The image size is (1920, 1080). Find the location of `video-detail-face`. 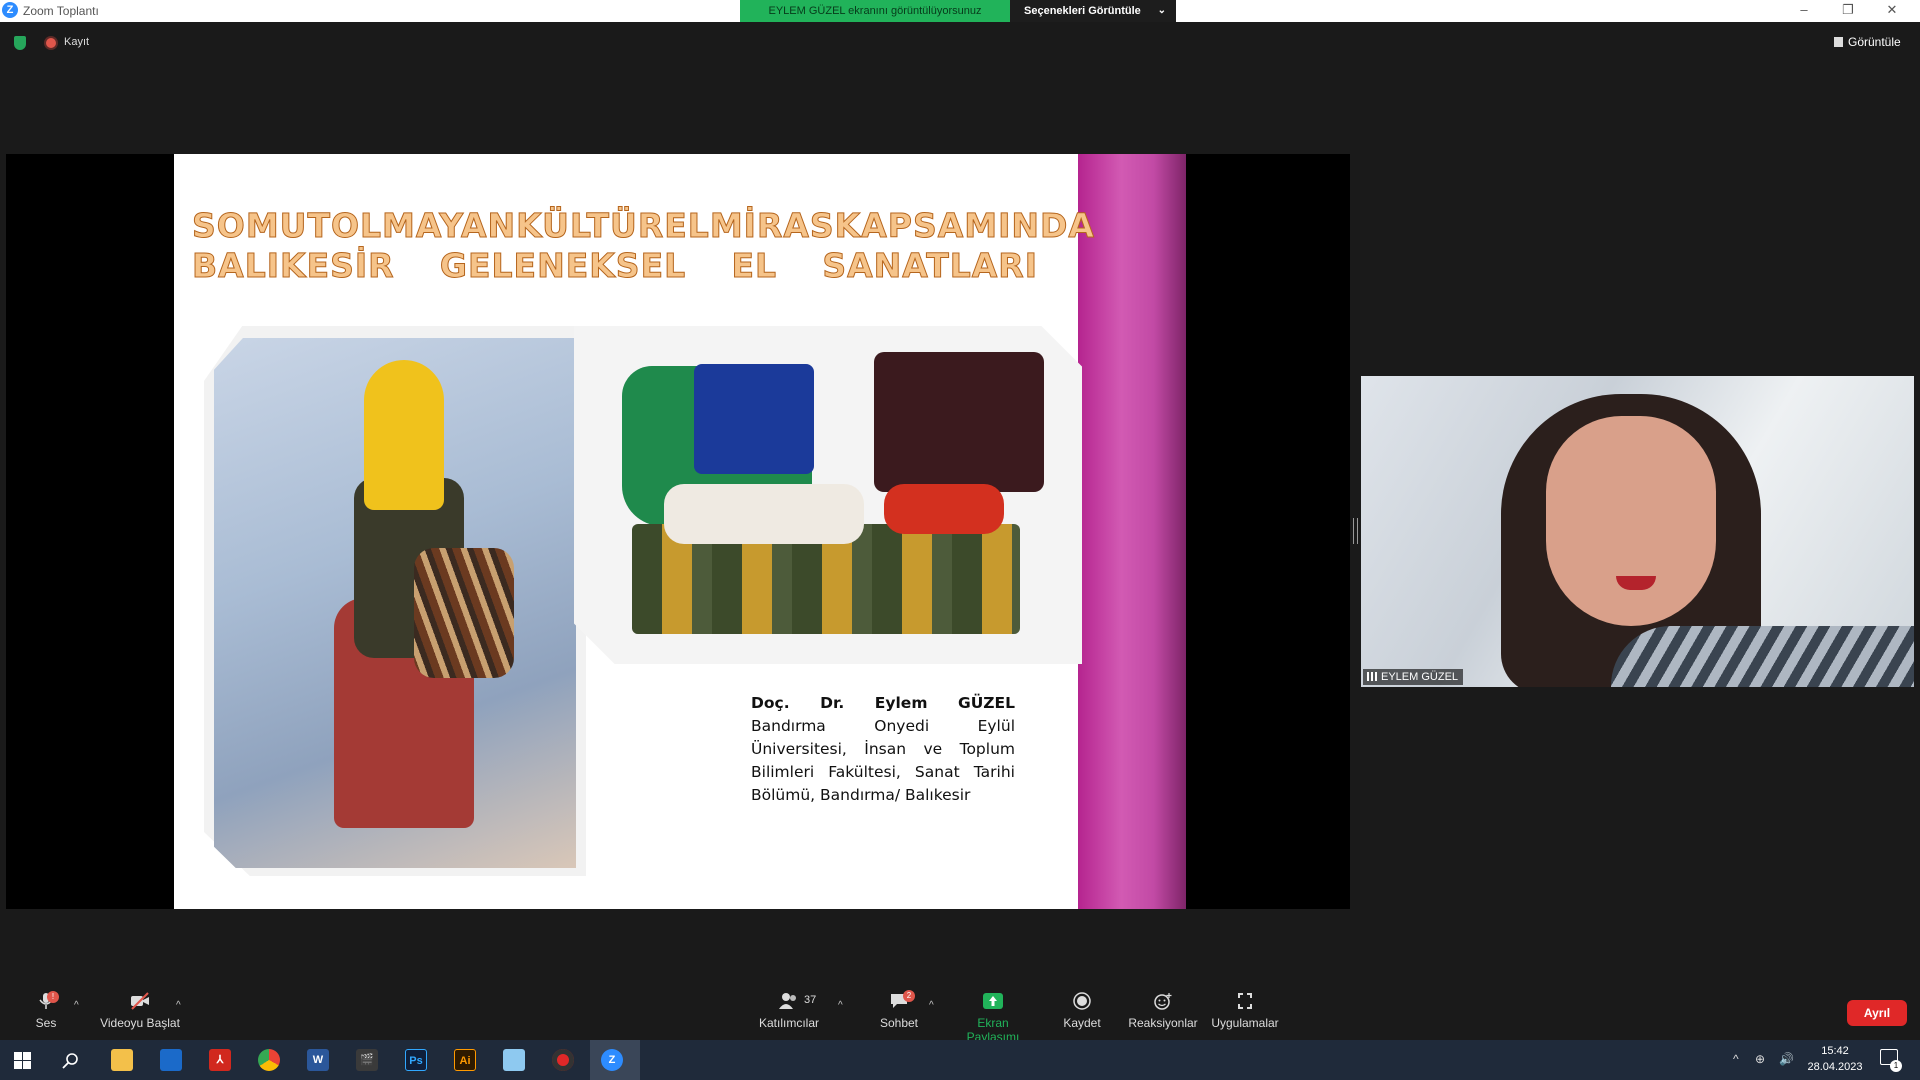

video-detail-face is located at coordinates (1631, 521).